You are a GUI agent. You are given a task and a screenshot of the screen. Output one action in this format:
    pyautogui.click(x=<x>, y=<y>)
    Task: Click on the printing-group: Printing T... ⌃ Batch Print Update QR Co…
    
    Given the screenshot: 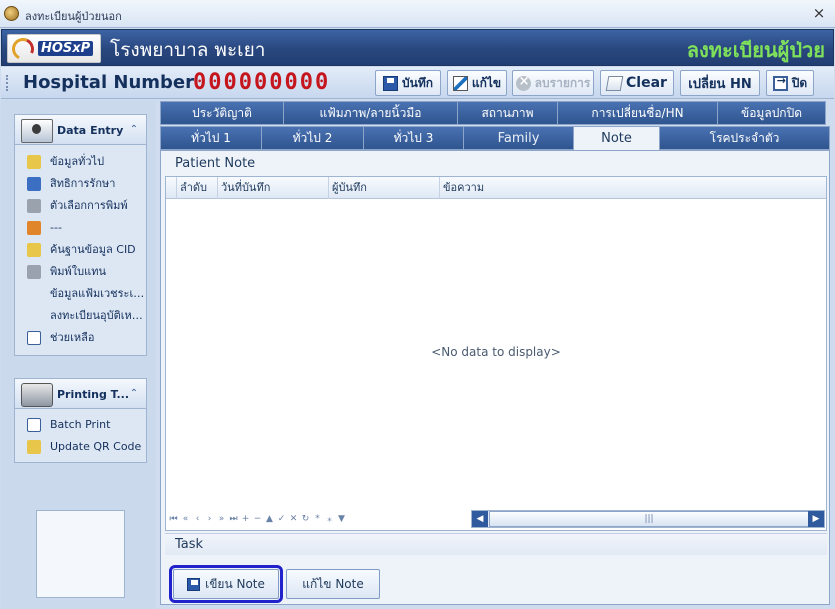 What is the action you would take?
    pyautogui.click(x=80, y=420)
    